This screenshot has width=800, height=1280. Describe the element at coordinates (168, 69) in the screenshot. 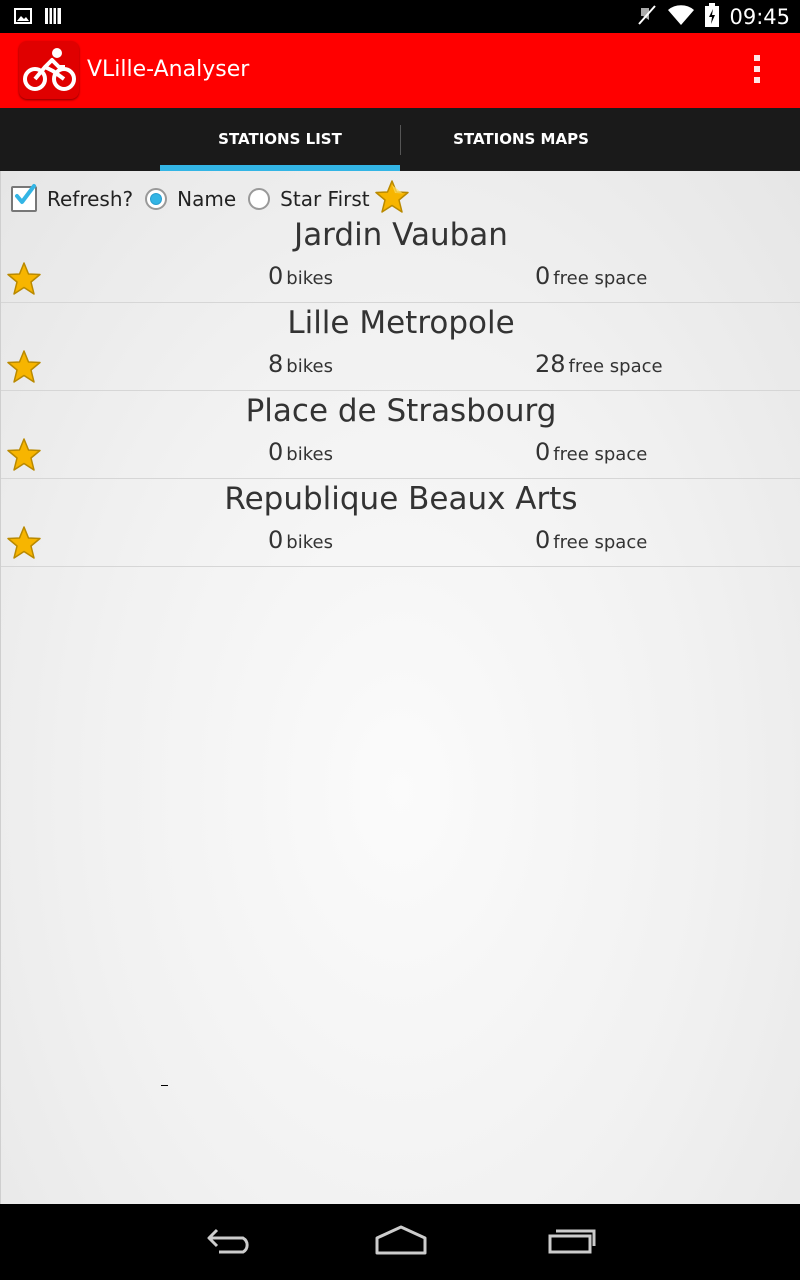

I see `app-title: VLille-Analyser` at that location.